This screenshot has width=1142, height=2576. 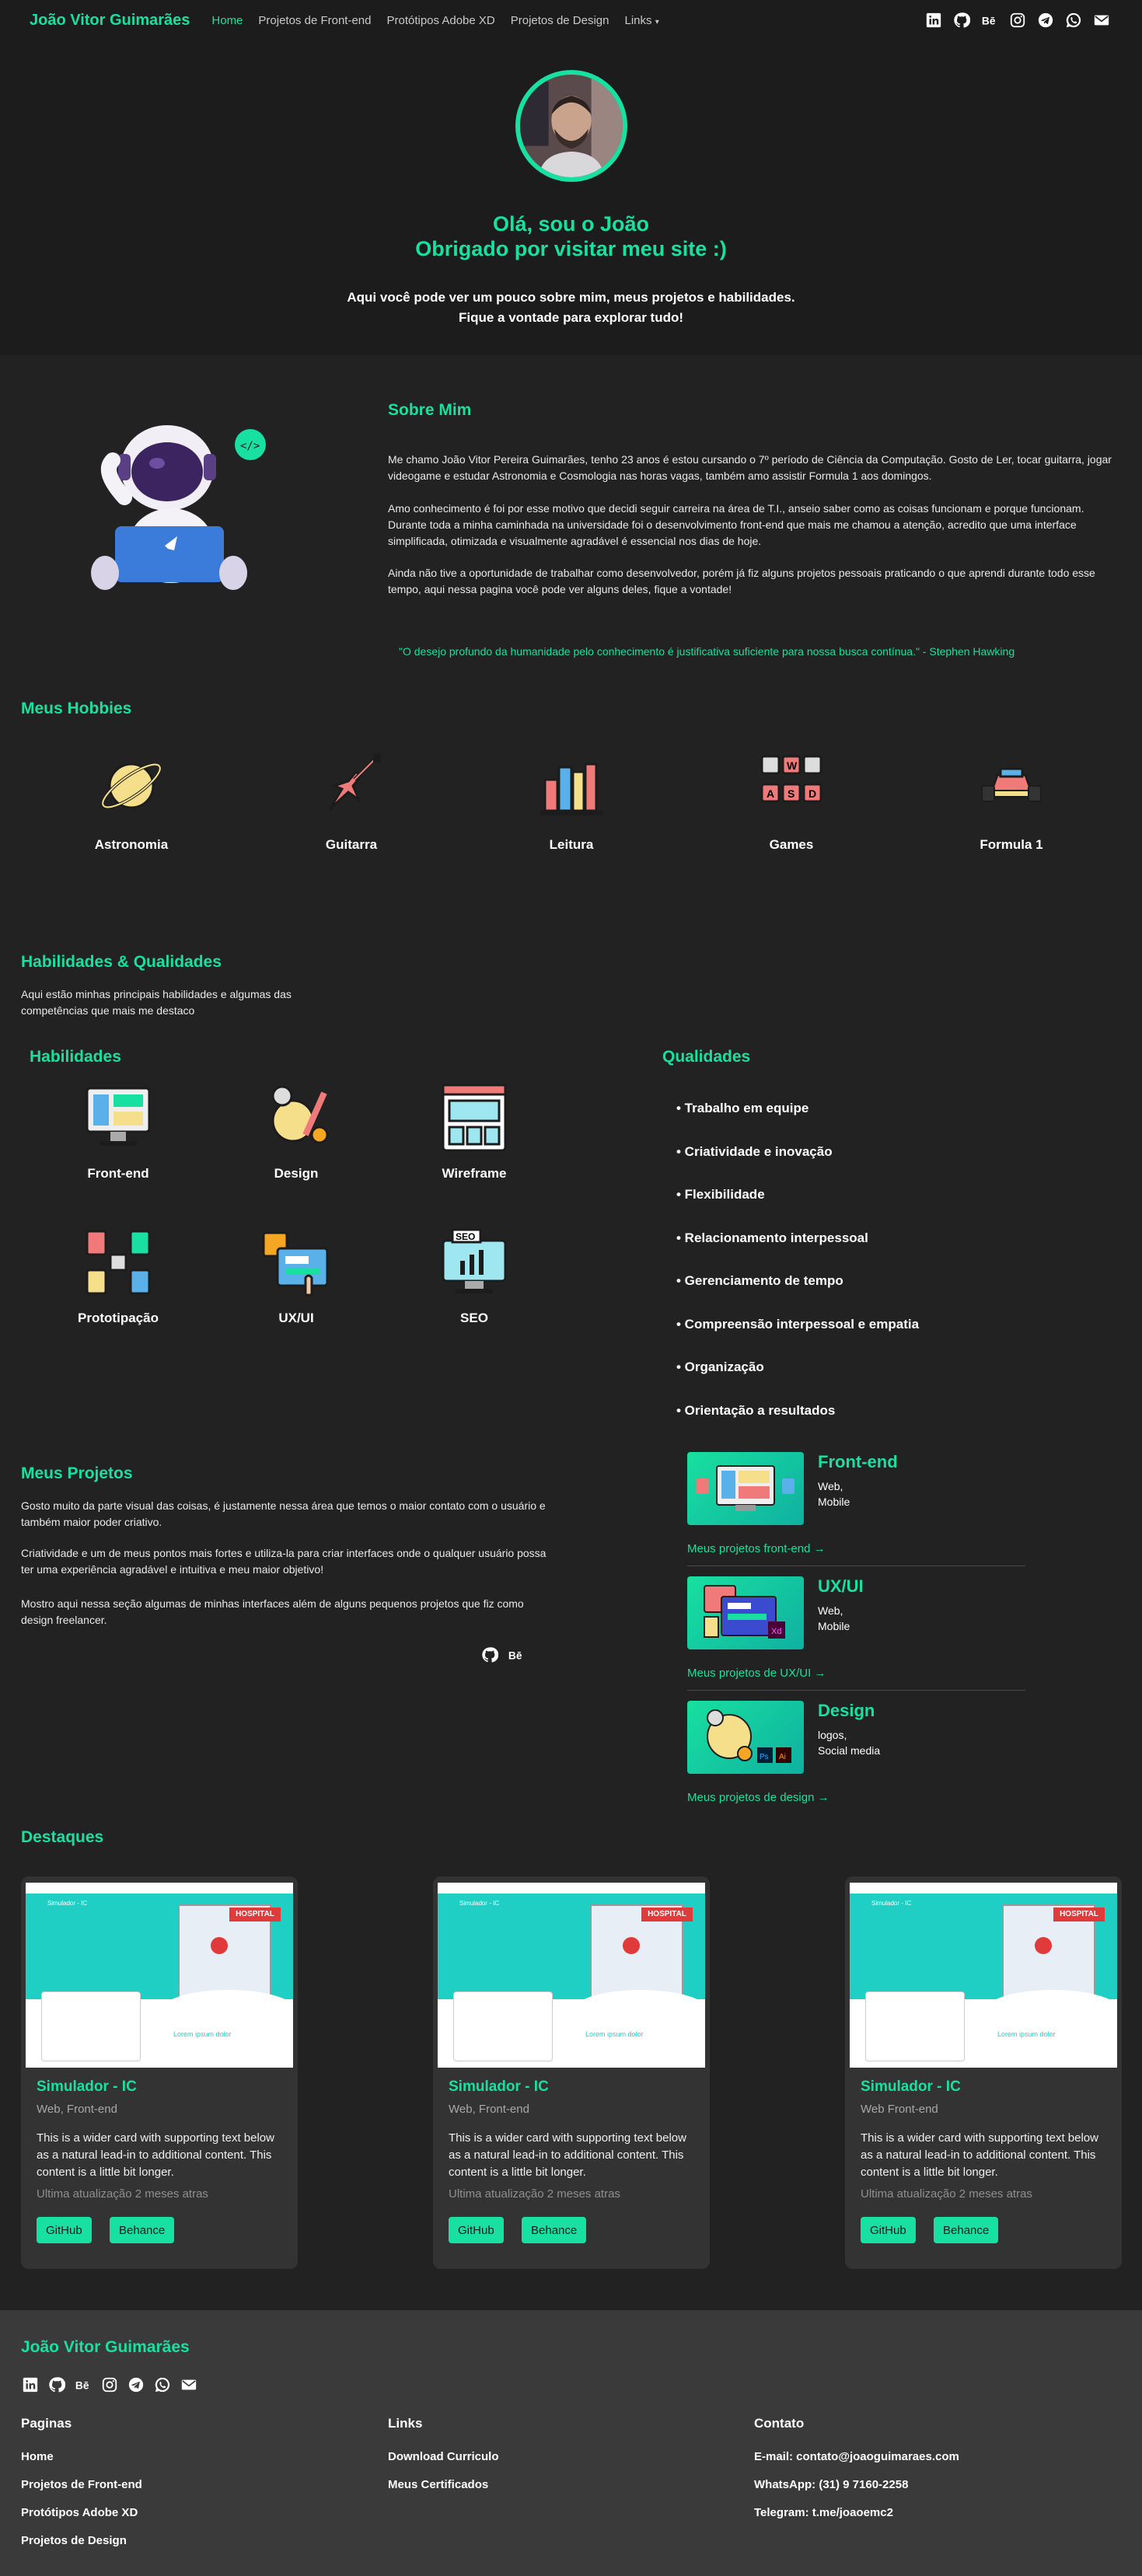 I want to click on project-card-tags: logos, Social media, so click(x=850, y=1743).